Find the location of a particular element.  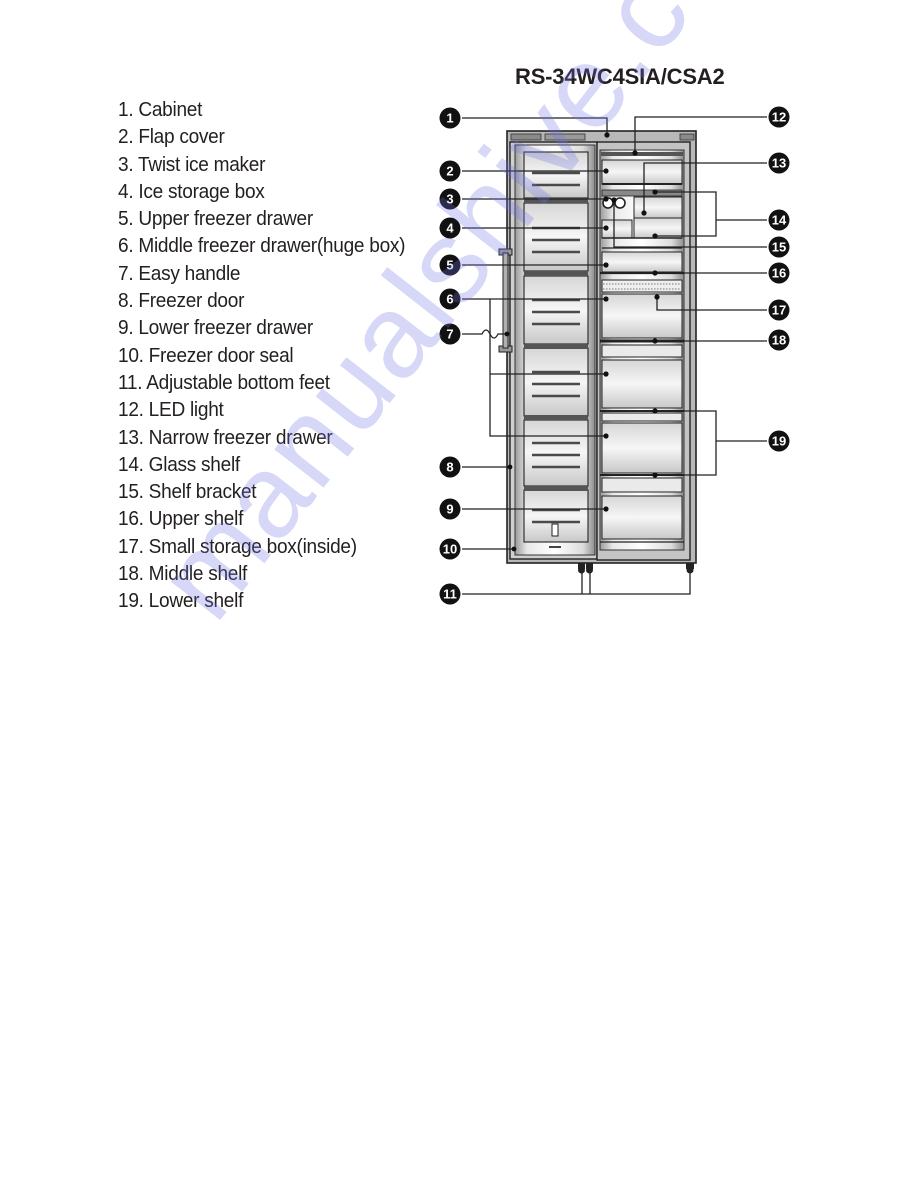

parts-list-item: 3. Twist ice maker is located at coordinates (192, 164).